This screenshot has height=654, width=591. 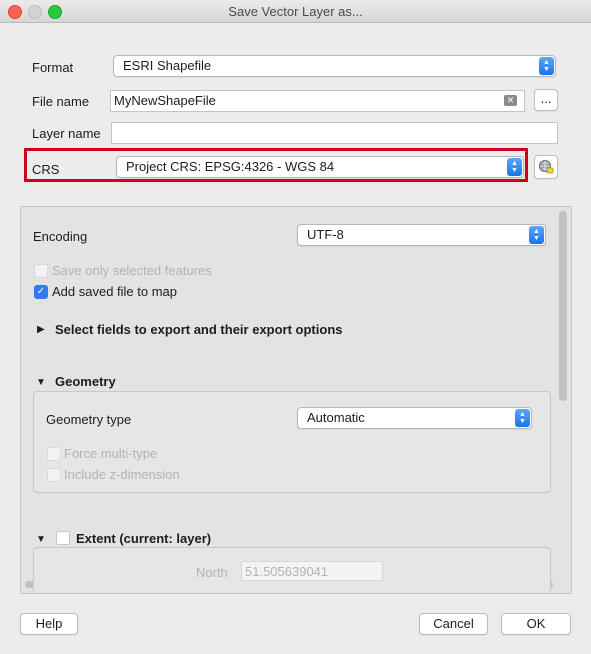 What do you see at coordinates (61, 101) in the screenshot?
I see `filename-label: File name` at bounding box center [61, 101].